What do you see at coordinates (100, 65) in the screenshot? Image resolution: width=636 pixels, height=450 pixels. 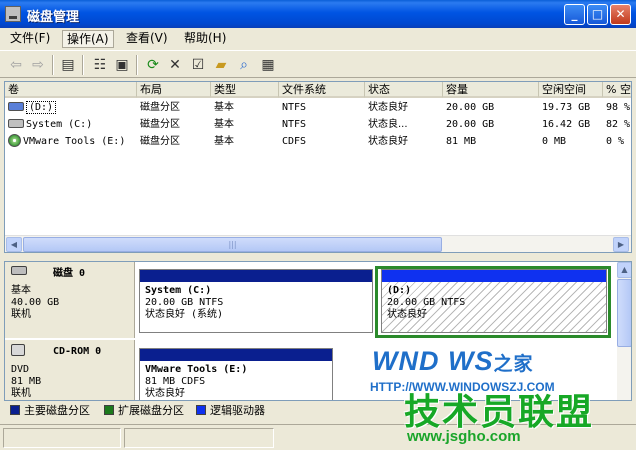 I see `properties-icon: ☷` at bounding box center [100, 65].